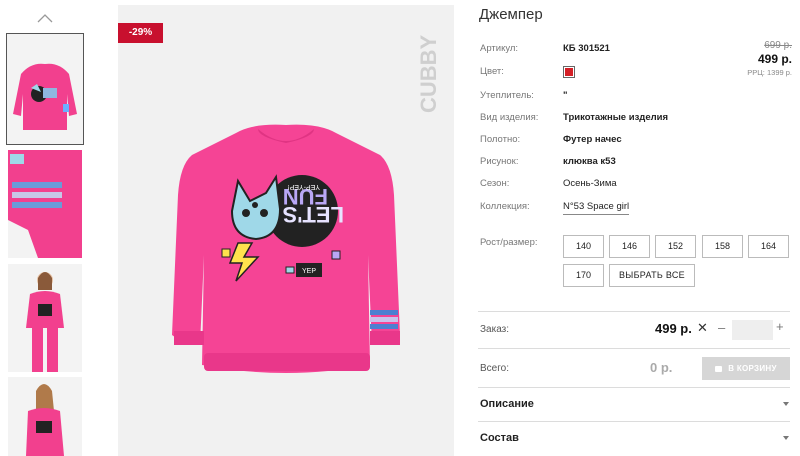  What do you see at coordinates (675, 246) in the screenshot?
I see `size-option-152: 152` at bounding box center [675, 246].